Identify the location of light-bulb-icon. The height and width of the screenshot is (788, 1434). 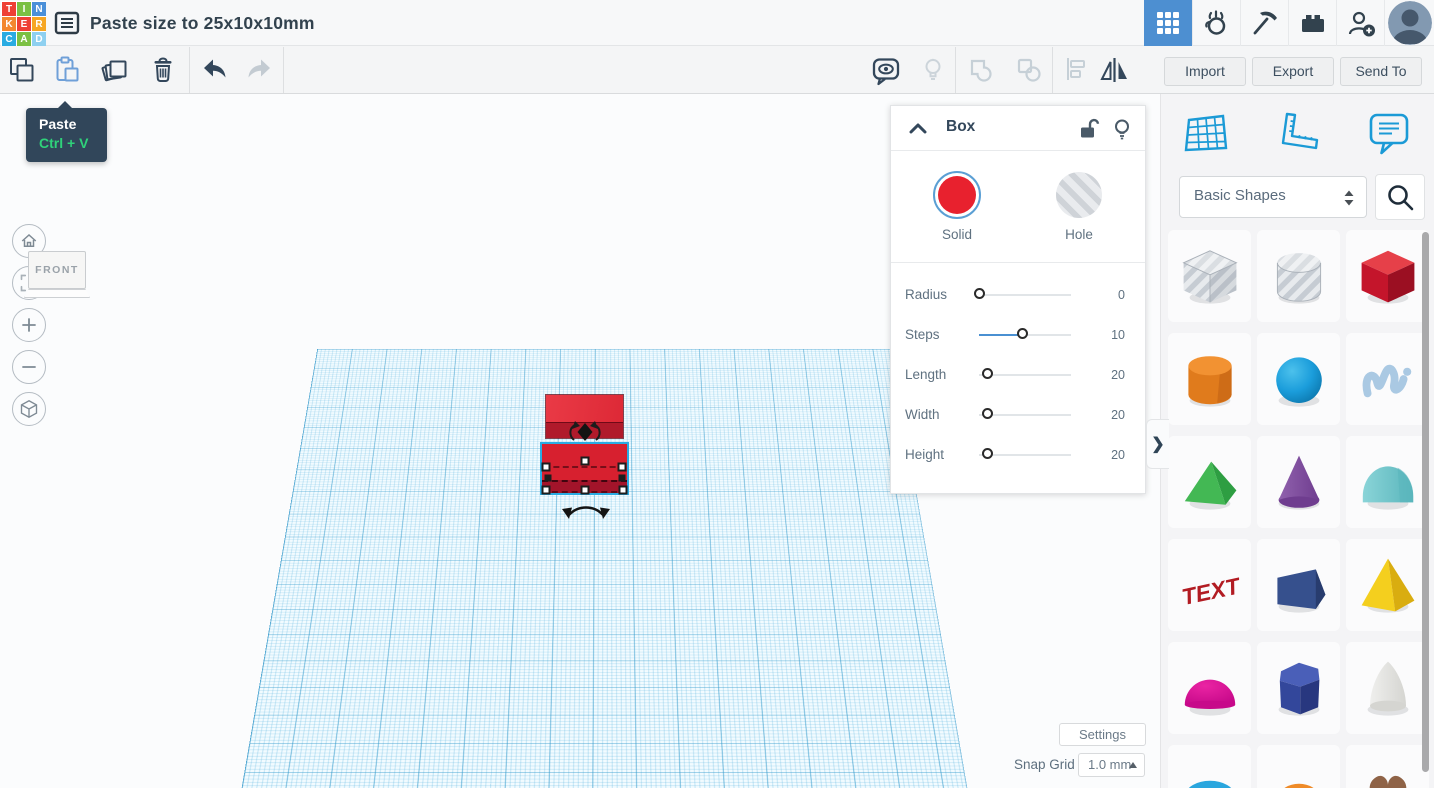
(933, 70).